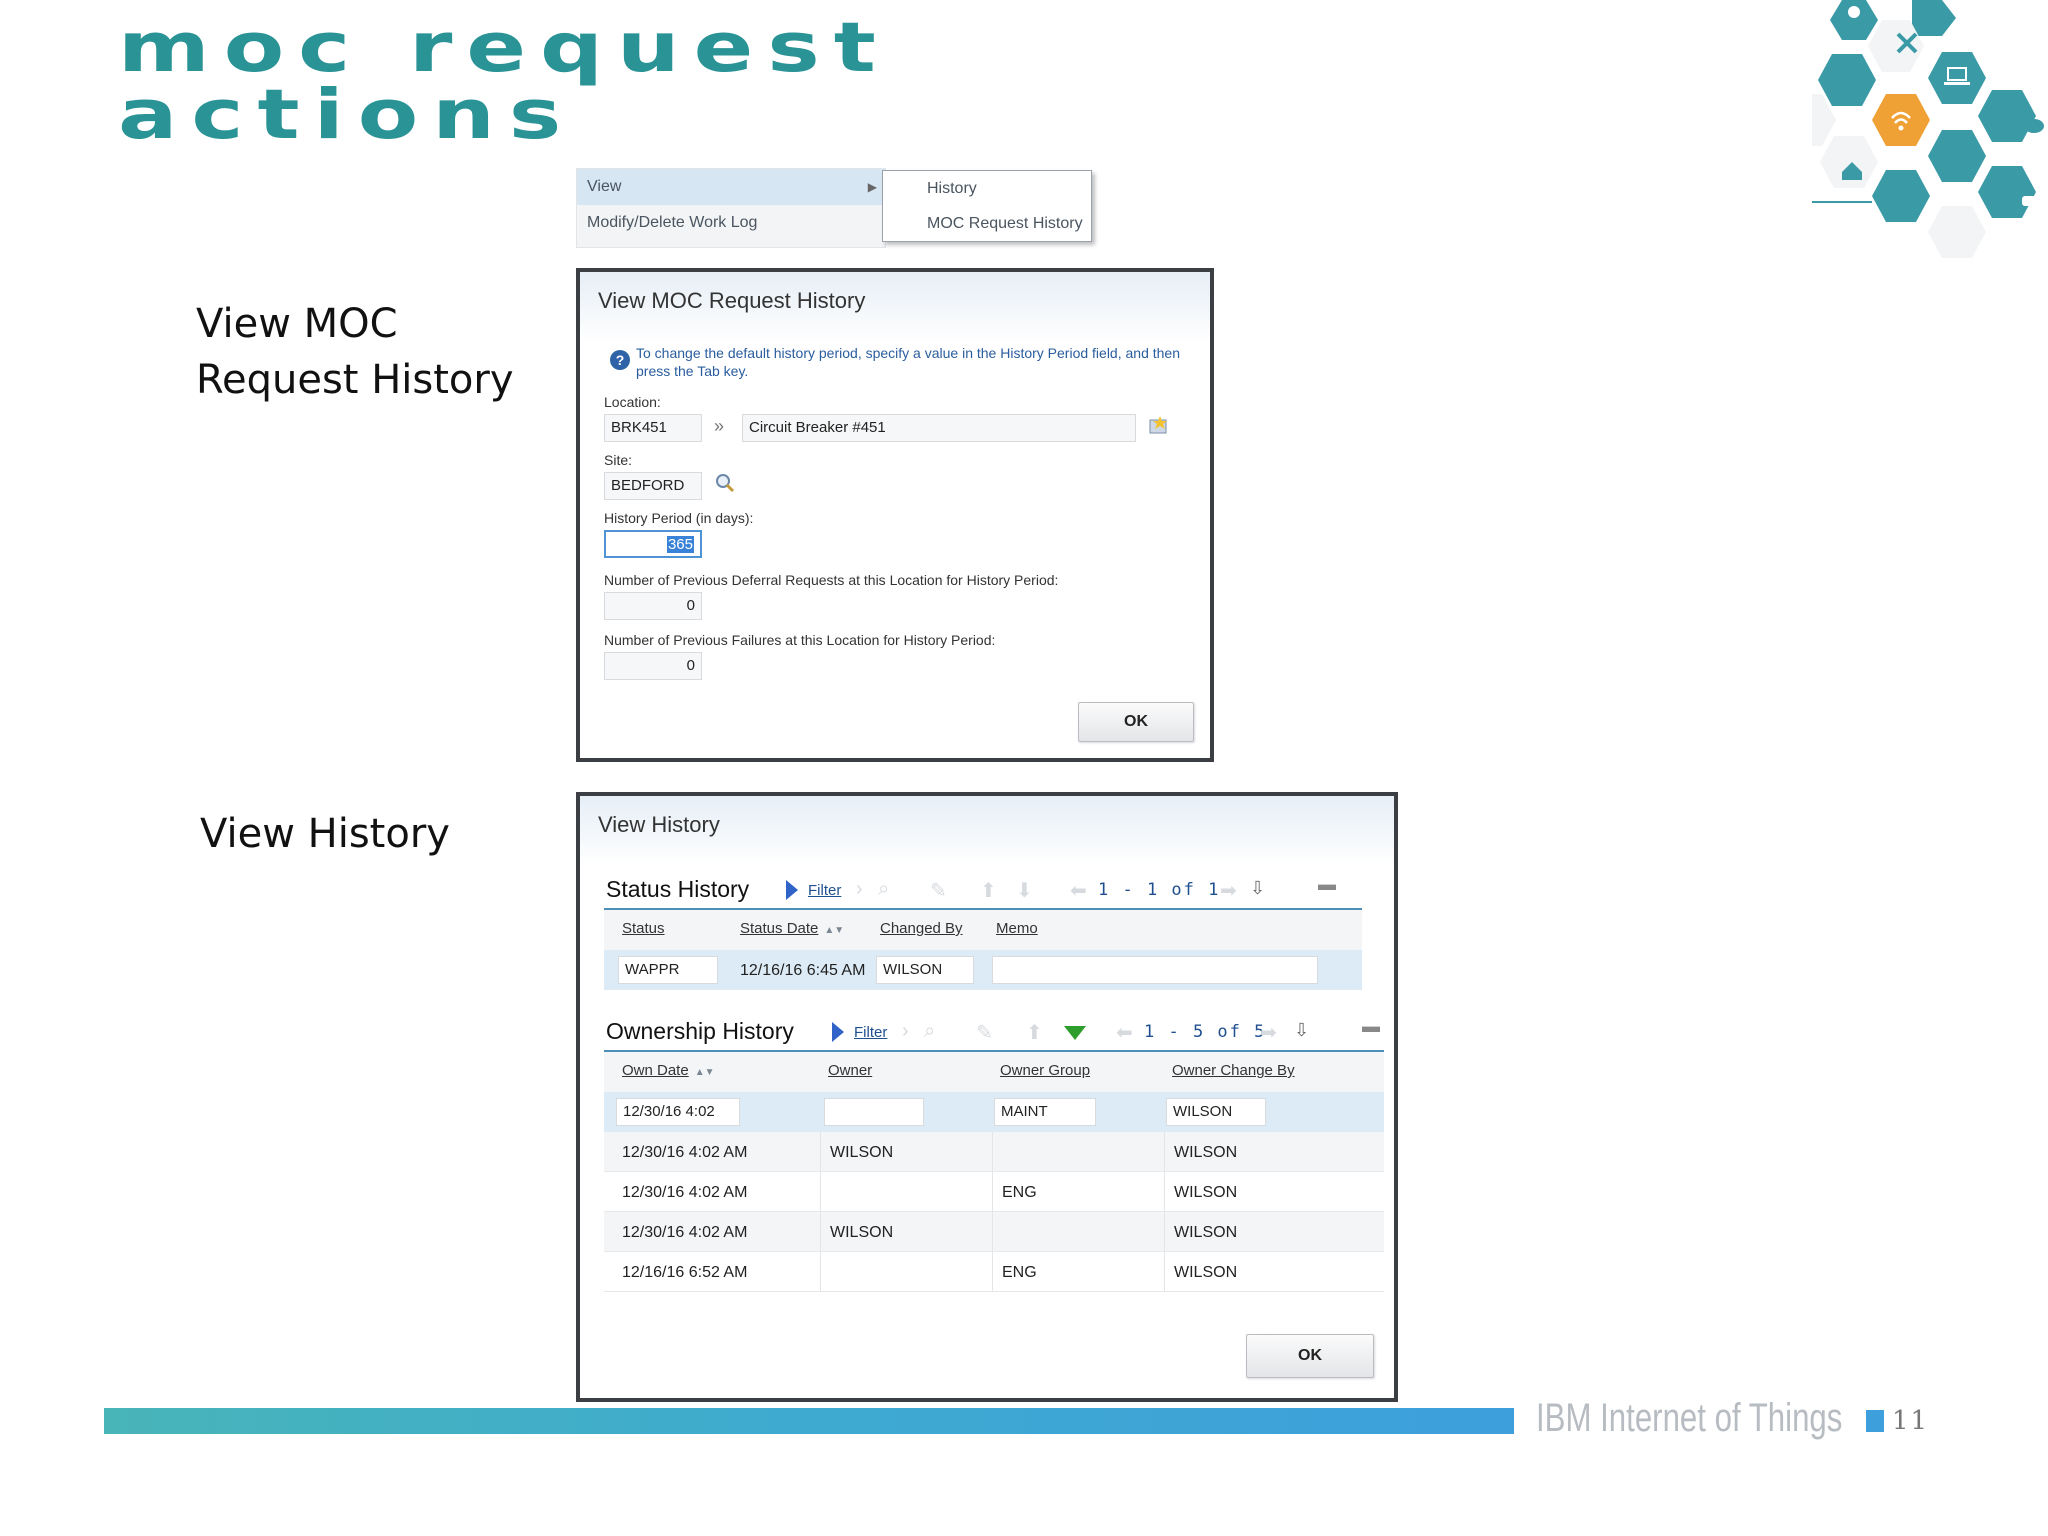 This screenshot has height=1536, width=2048. Describe the element at coordinates (678, 889) in the screenshot. I see `status-history-title: Status History` at that location.